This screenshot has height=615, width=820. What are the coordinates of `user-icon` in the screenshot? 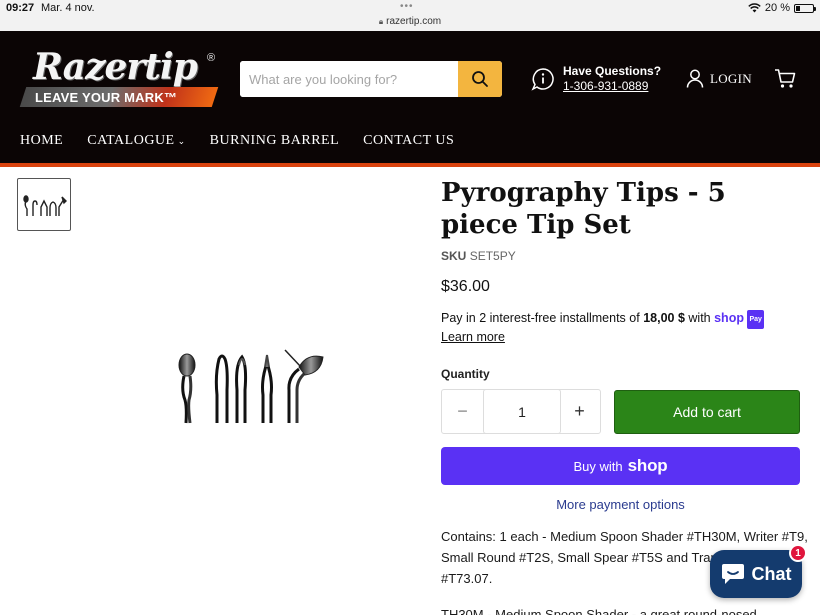 It's located at (695, 78).